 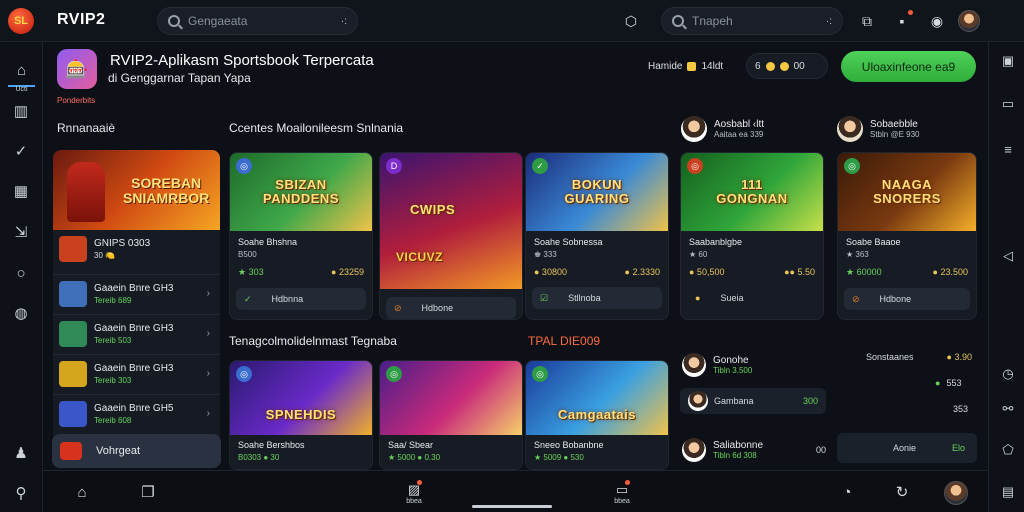 I want to click on leaderboard-row: Gonohe Tibln 3.500, so click(x=717, y=365).